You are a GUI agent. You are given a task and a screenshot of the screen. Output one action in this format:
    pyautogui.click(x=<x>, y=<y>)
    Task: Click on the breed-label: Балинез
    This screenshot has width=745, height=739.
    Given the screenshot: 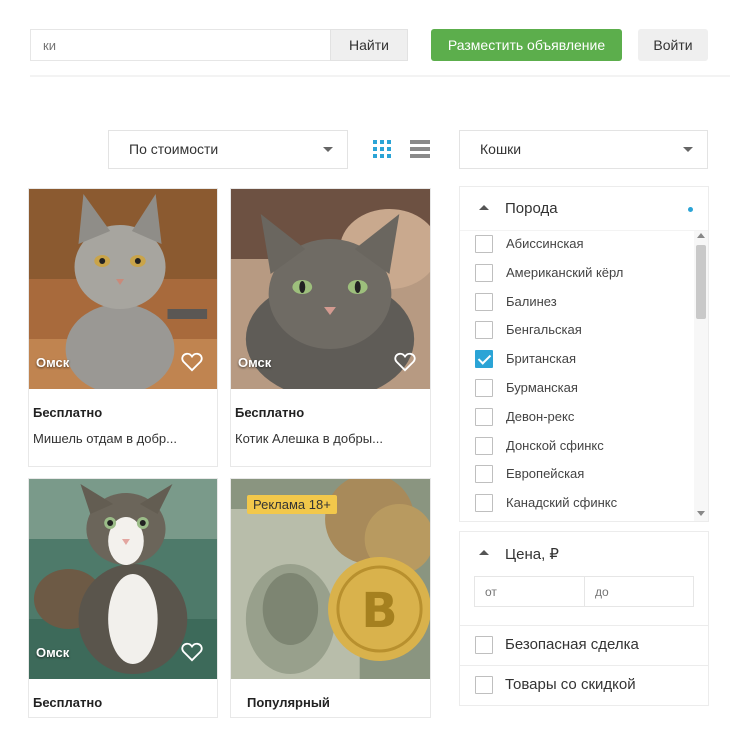 What is the action you would take?
    pyautogui.click(x=531, y=301)
    